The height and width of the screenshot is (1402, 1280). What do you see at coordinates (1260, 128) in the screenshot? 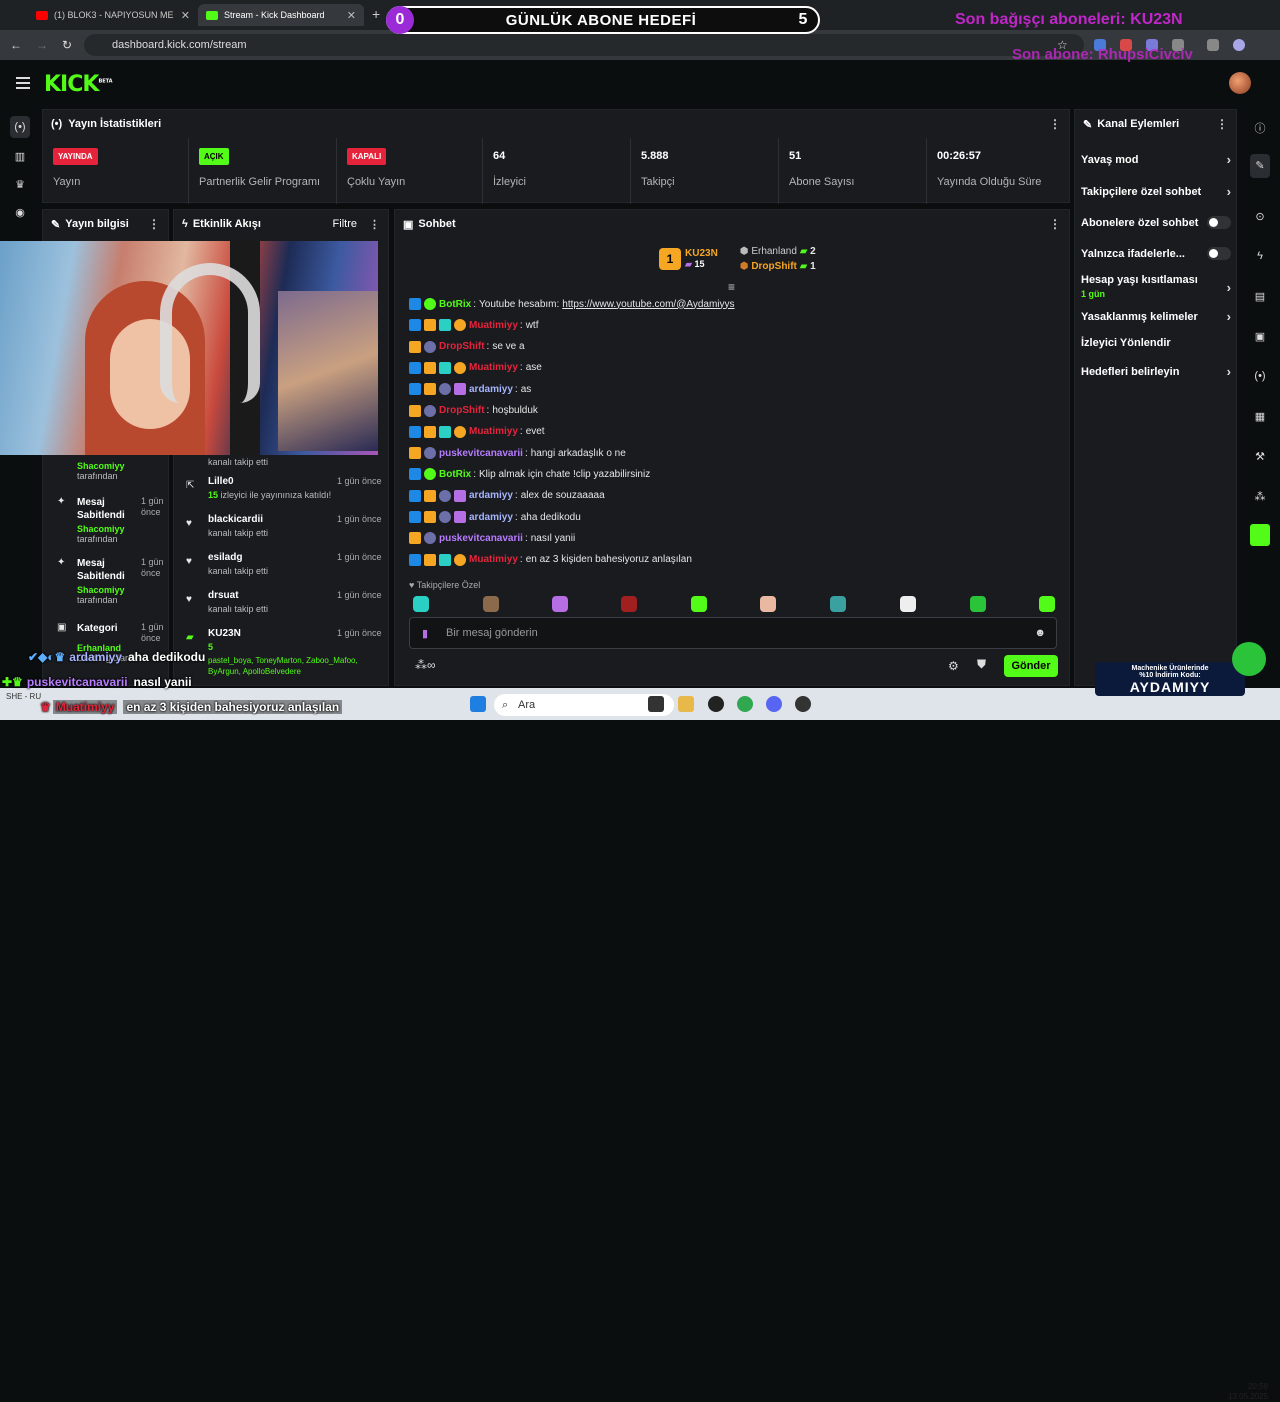
I see `info-icon: ⓘ` at bounding box center [1260, 128].